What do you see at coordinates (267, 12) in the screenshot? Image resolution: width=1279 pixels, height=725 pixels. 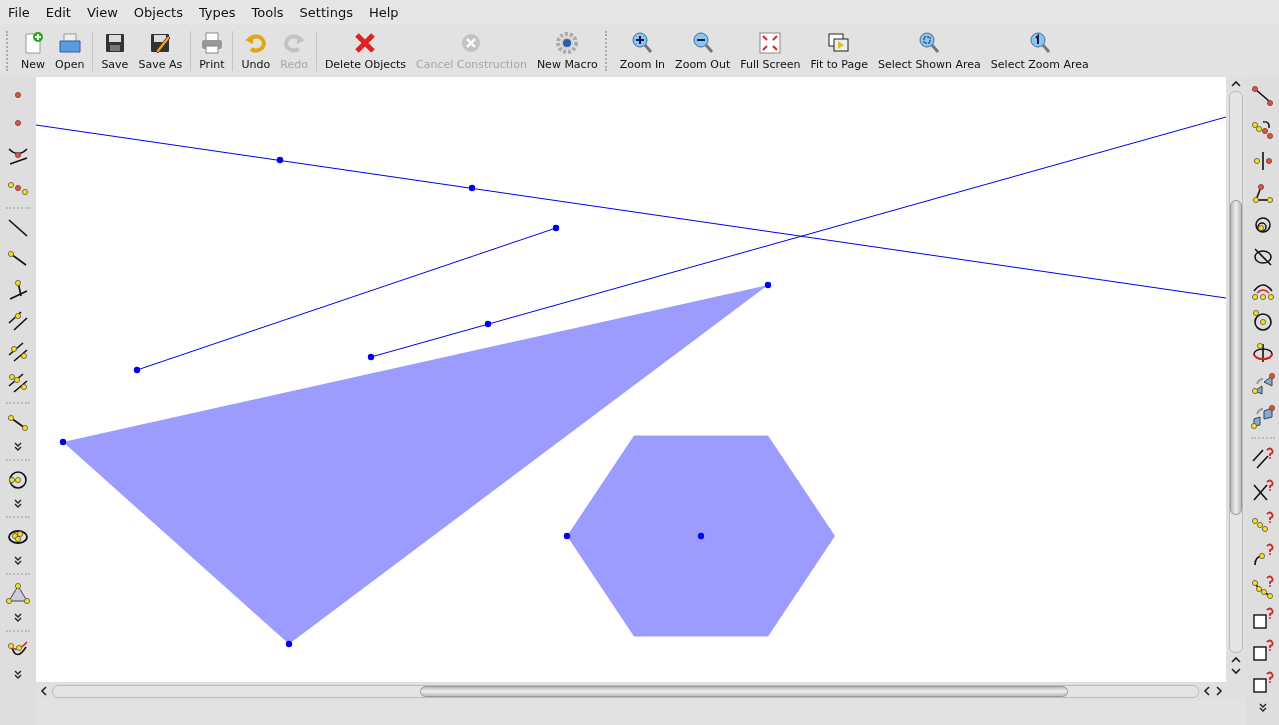 I see `menu-item: Tools` at bounding box center [267, 12].